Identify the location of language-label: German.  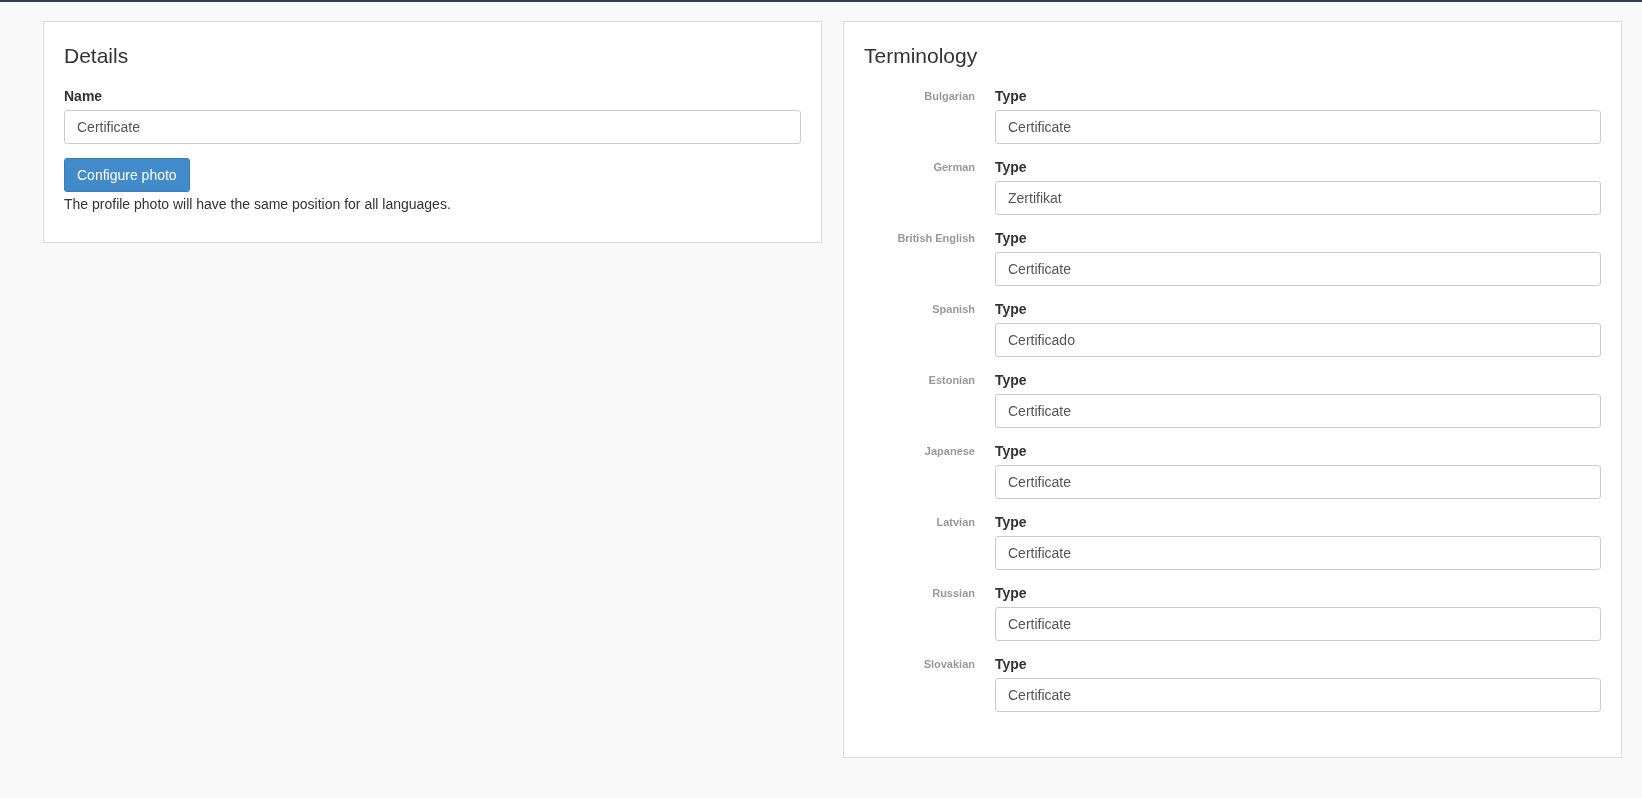
(953, 167).